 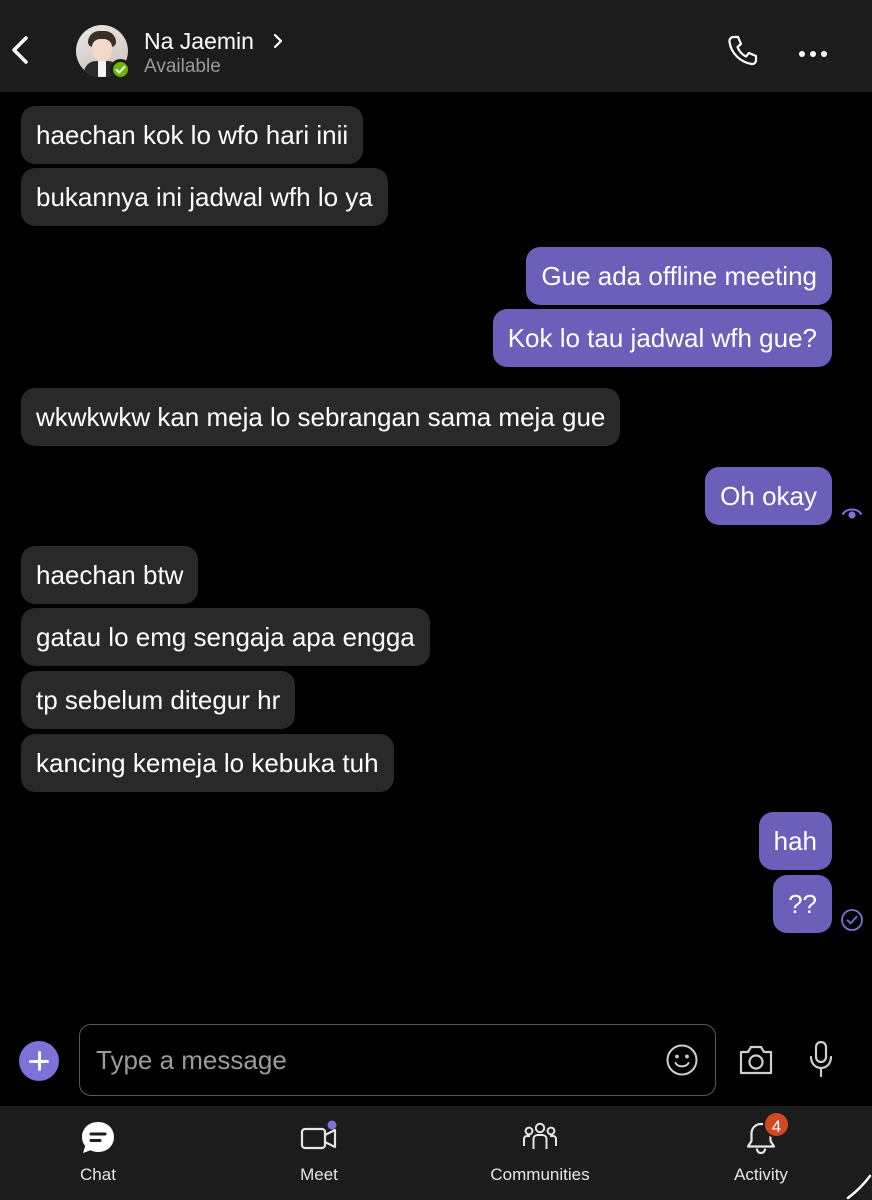 What do you see at coordinates (376, 1060) in the screenshot?
I see `message-input` at bounding box center [376, 1060].